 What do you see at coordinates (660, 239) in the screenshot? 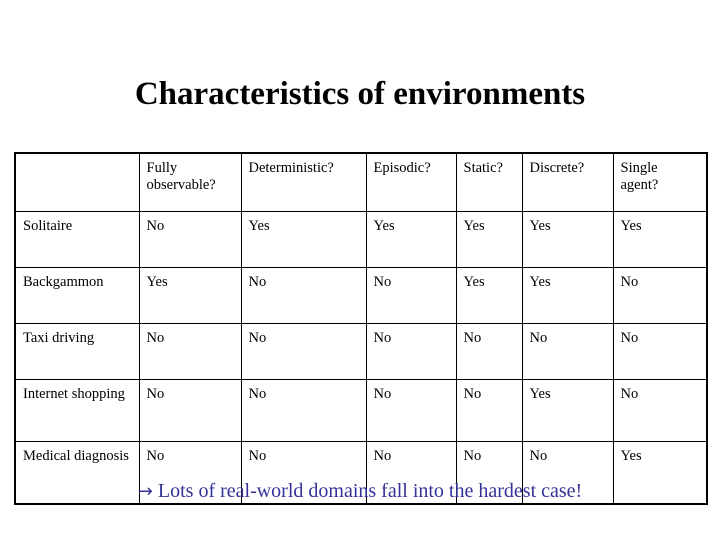
I see `cell-solitaire-single-agent: Yes` at bounding box center [660, 239].